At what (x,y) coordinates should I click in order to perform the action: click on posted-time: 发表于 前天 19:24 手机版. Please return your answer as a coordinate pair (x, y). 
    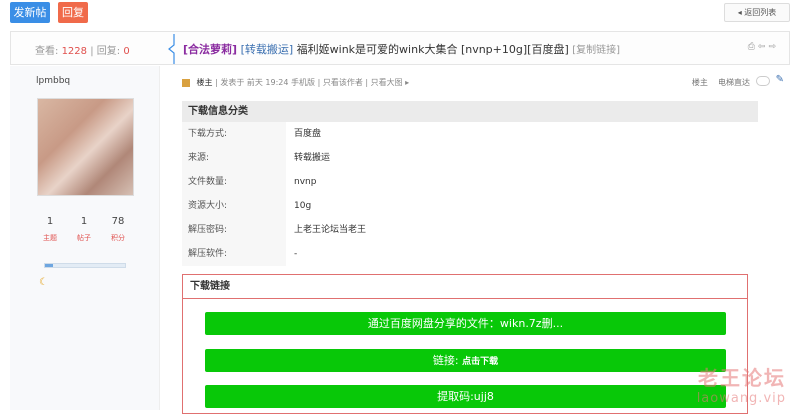
    Looking at the image, I should click on (268, 82).